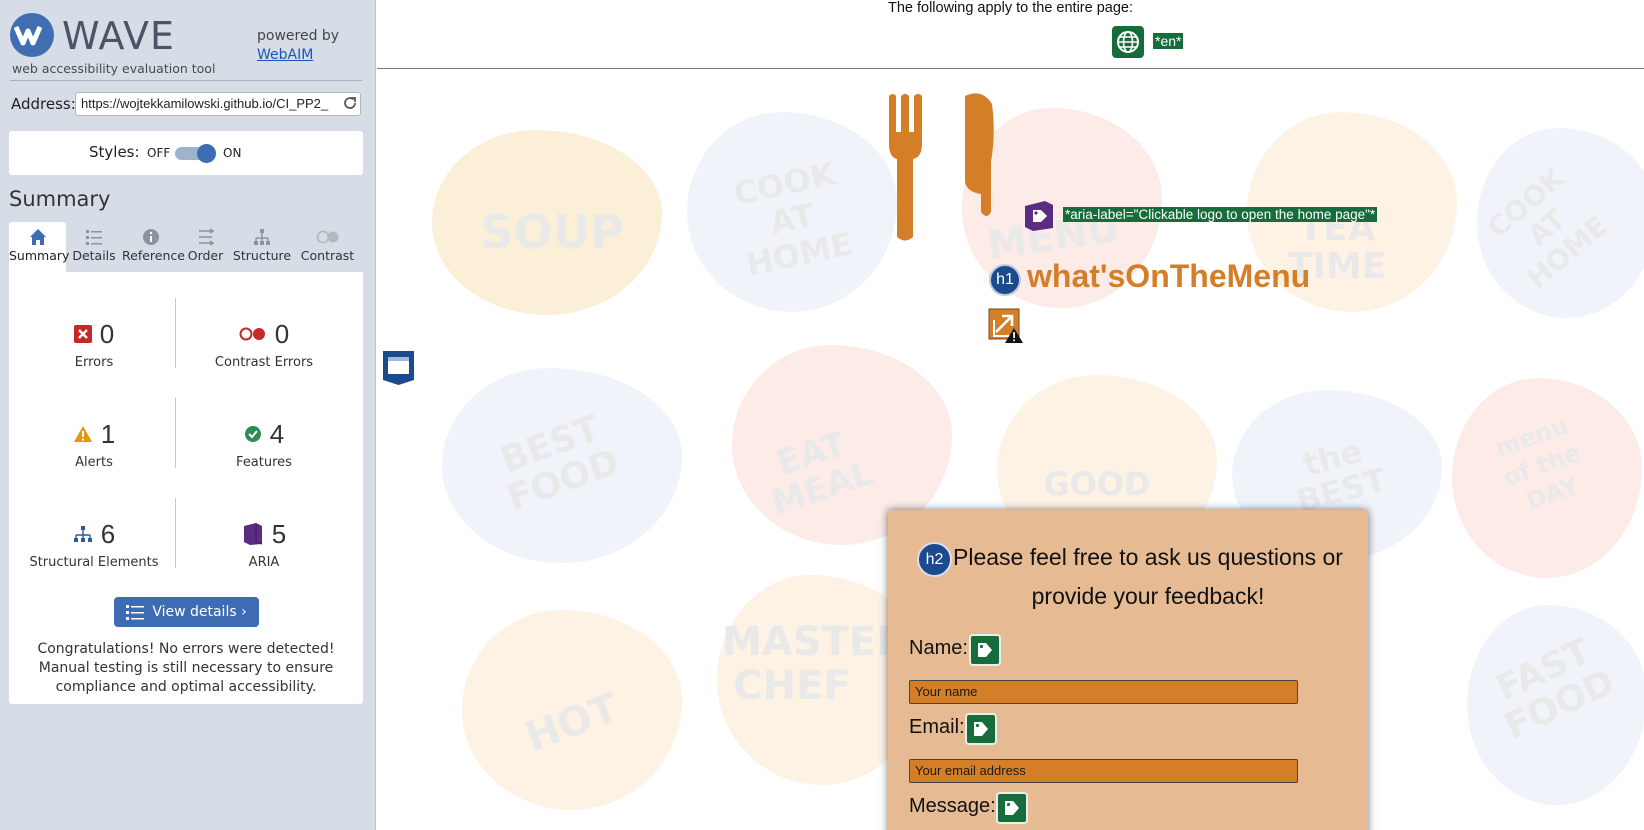  I want to click on doodle-soup: SOUP, so click(552, 232).